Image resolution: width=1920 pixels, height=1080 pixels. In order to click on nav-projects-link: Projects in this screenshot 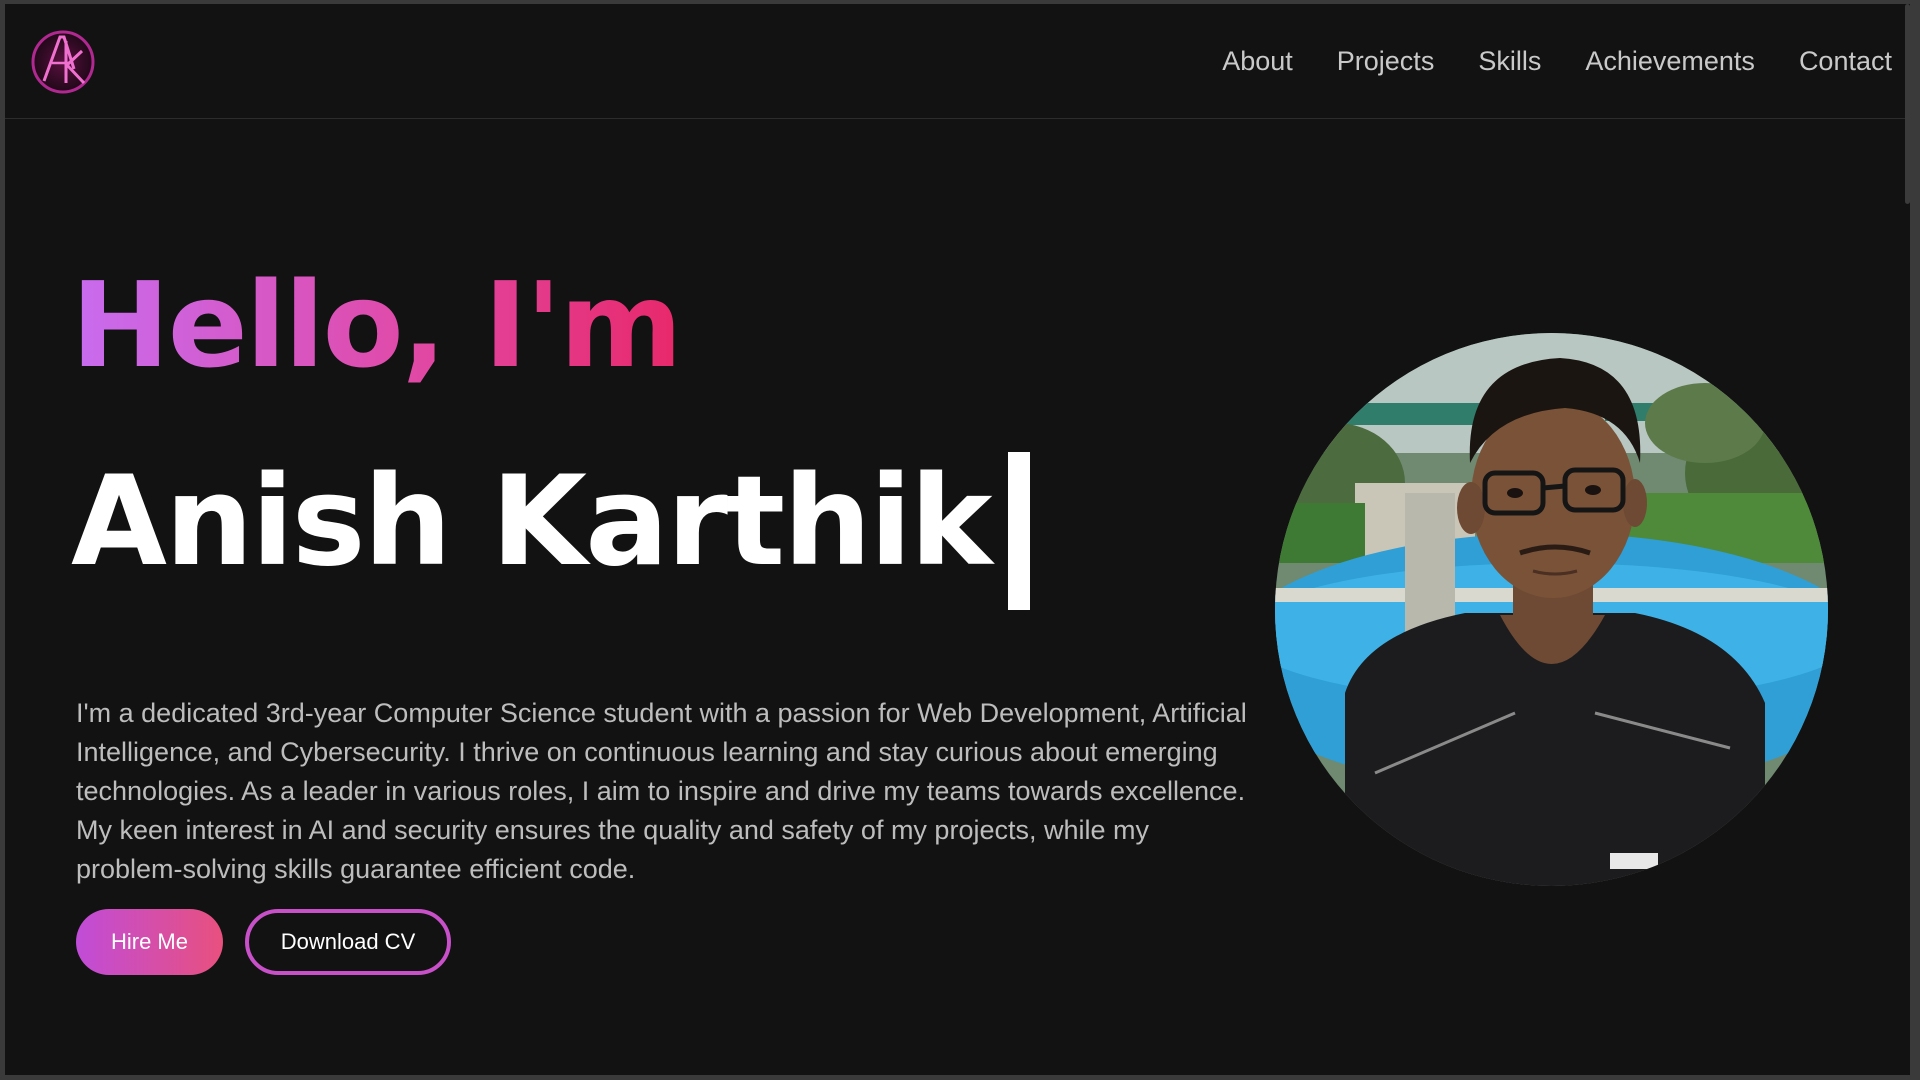, I will do `click(1386, 61)`.